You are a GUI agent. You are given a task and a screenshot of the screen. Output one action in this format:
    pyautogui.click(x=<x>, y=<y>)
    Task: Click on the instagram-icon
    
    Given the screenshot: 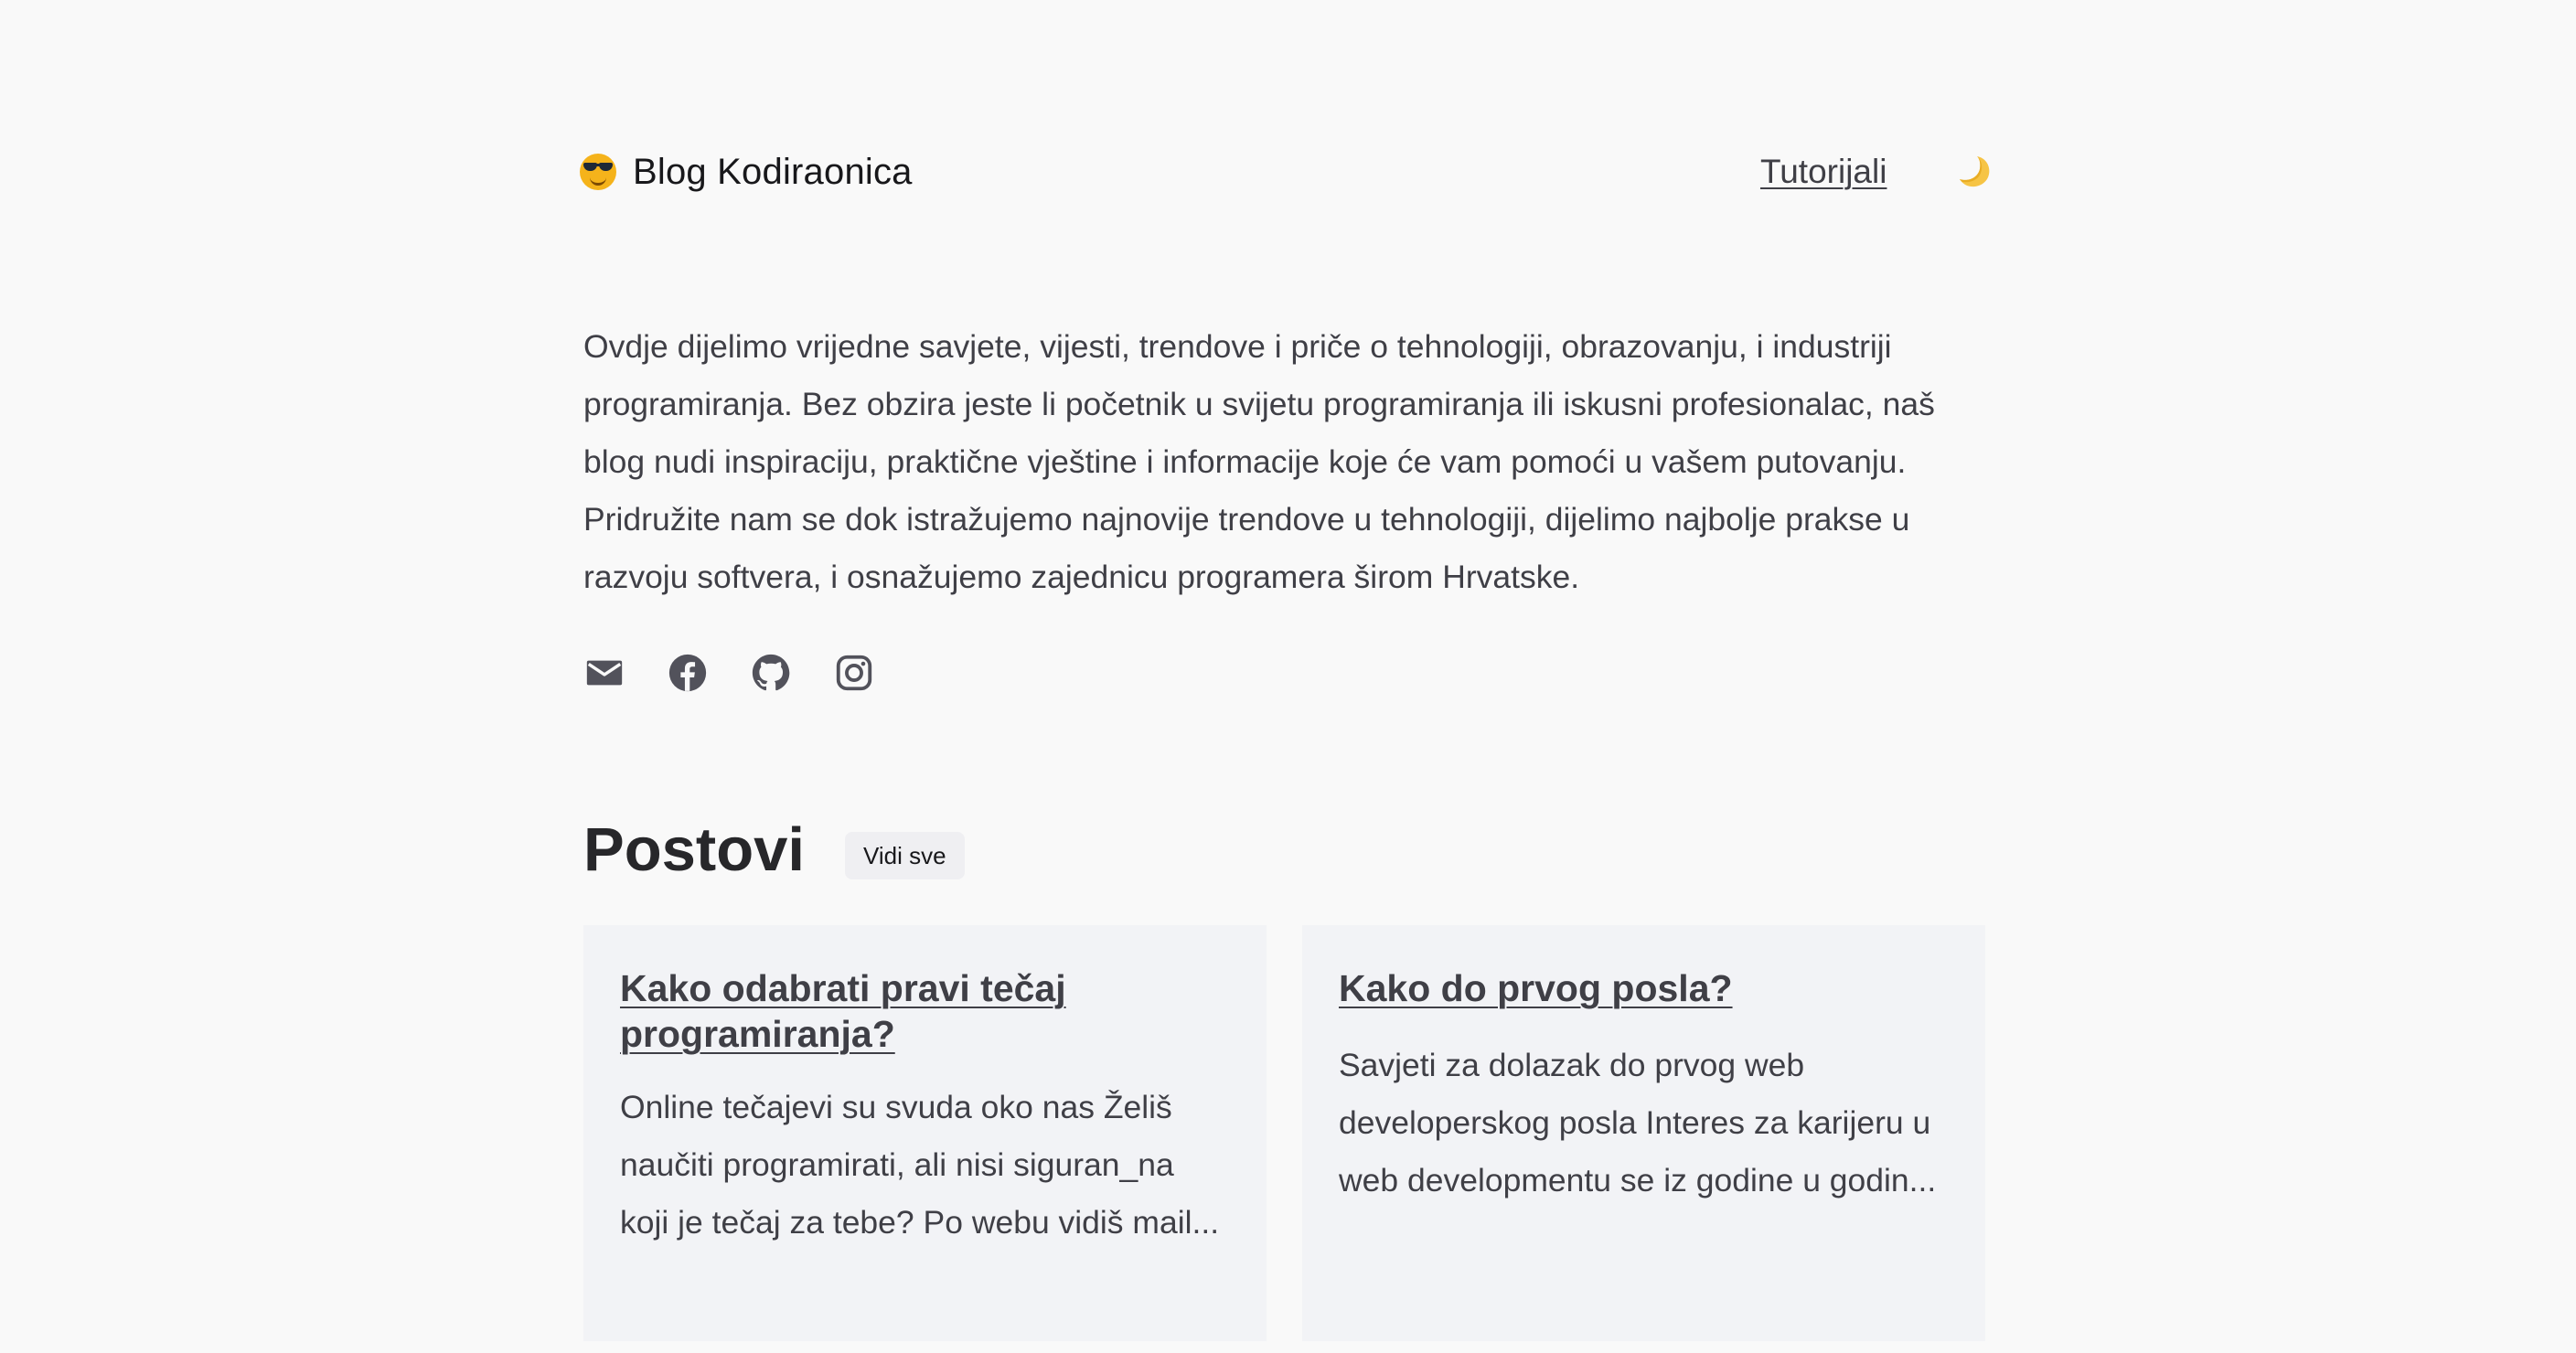 What is the action you would take?
    pyautogui.click(x=854, y=673)
    